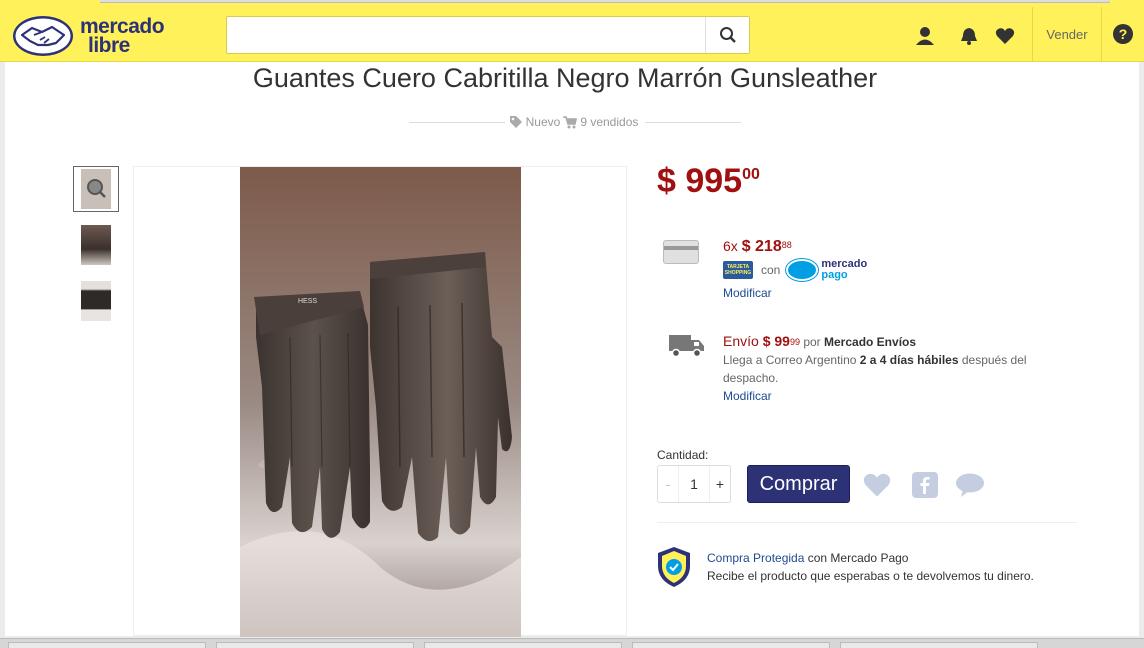 The width and height of the screenshot is (1144, 648). I want to click on protected-purchase-link: Compra Protegida, so click(755, 558).